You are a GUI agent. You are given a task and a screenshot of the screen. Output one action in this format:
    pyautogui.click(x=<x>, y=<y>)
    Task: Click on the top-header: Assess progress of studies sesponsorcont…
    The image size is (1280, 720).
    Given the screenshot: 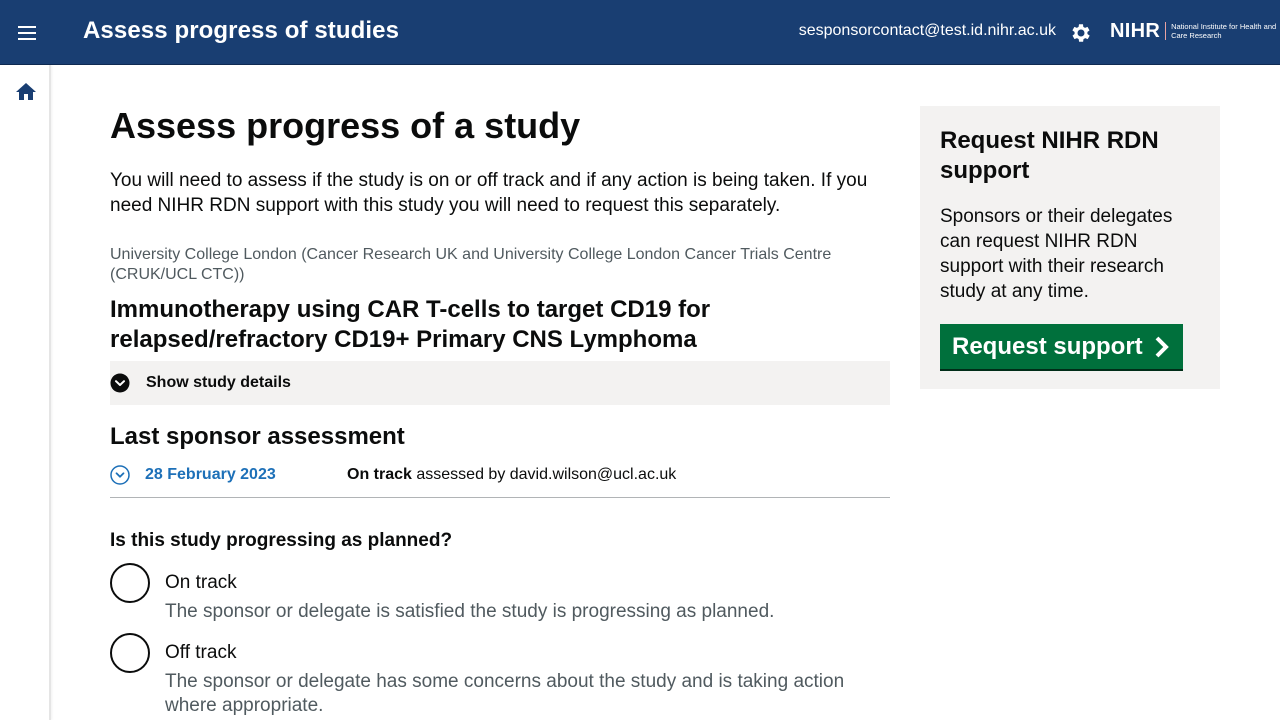 What is the action you would take?
    pyautogui.click(x=640, y=32)
    